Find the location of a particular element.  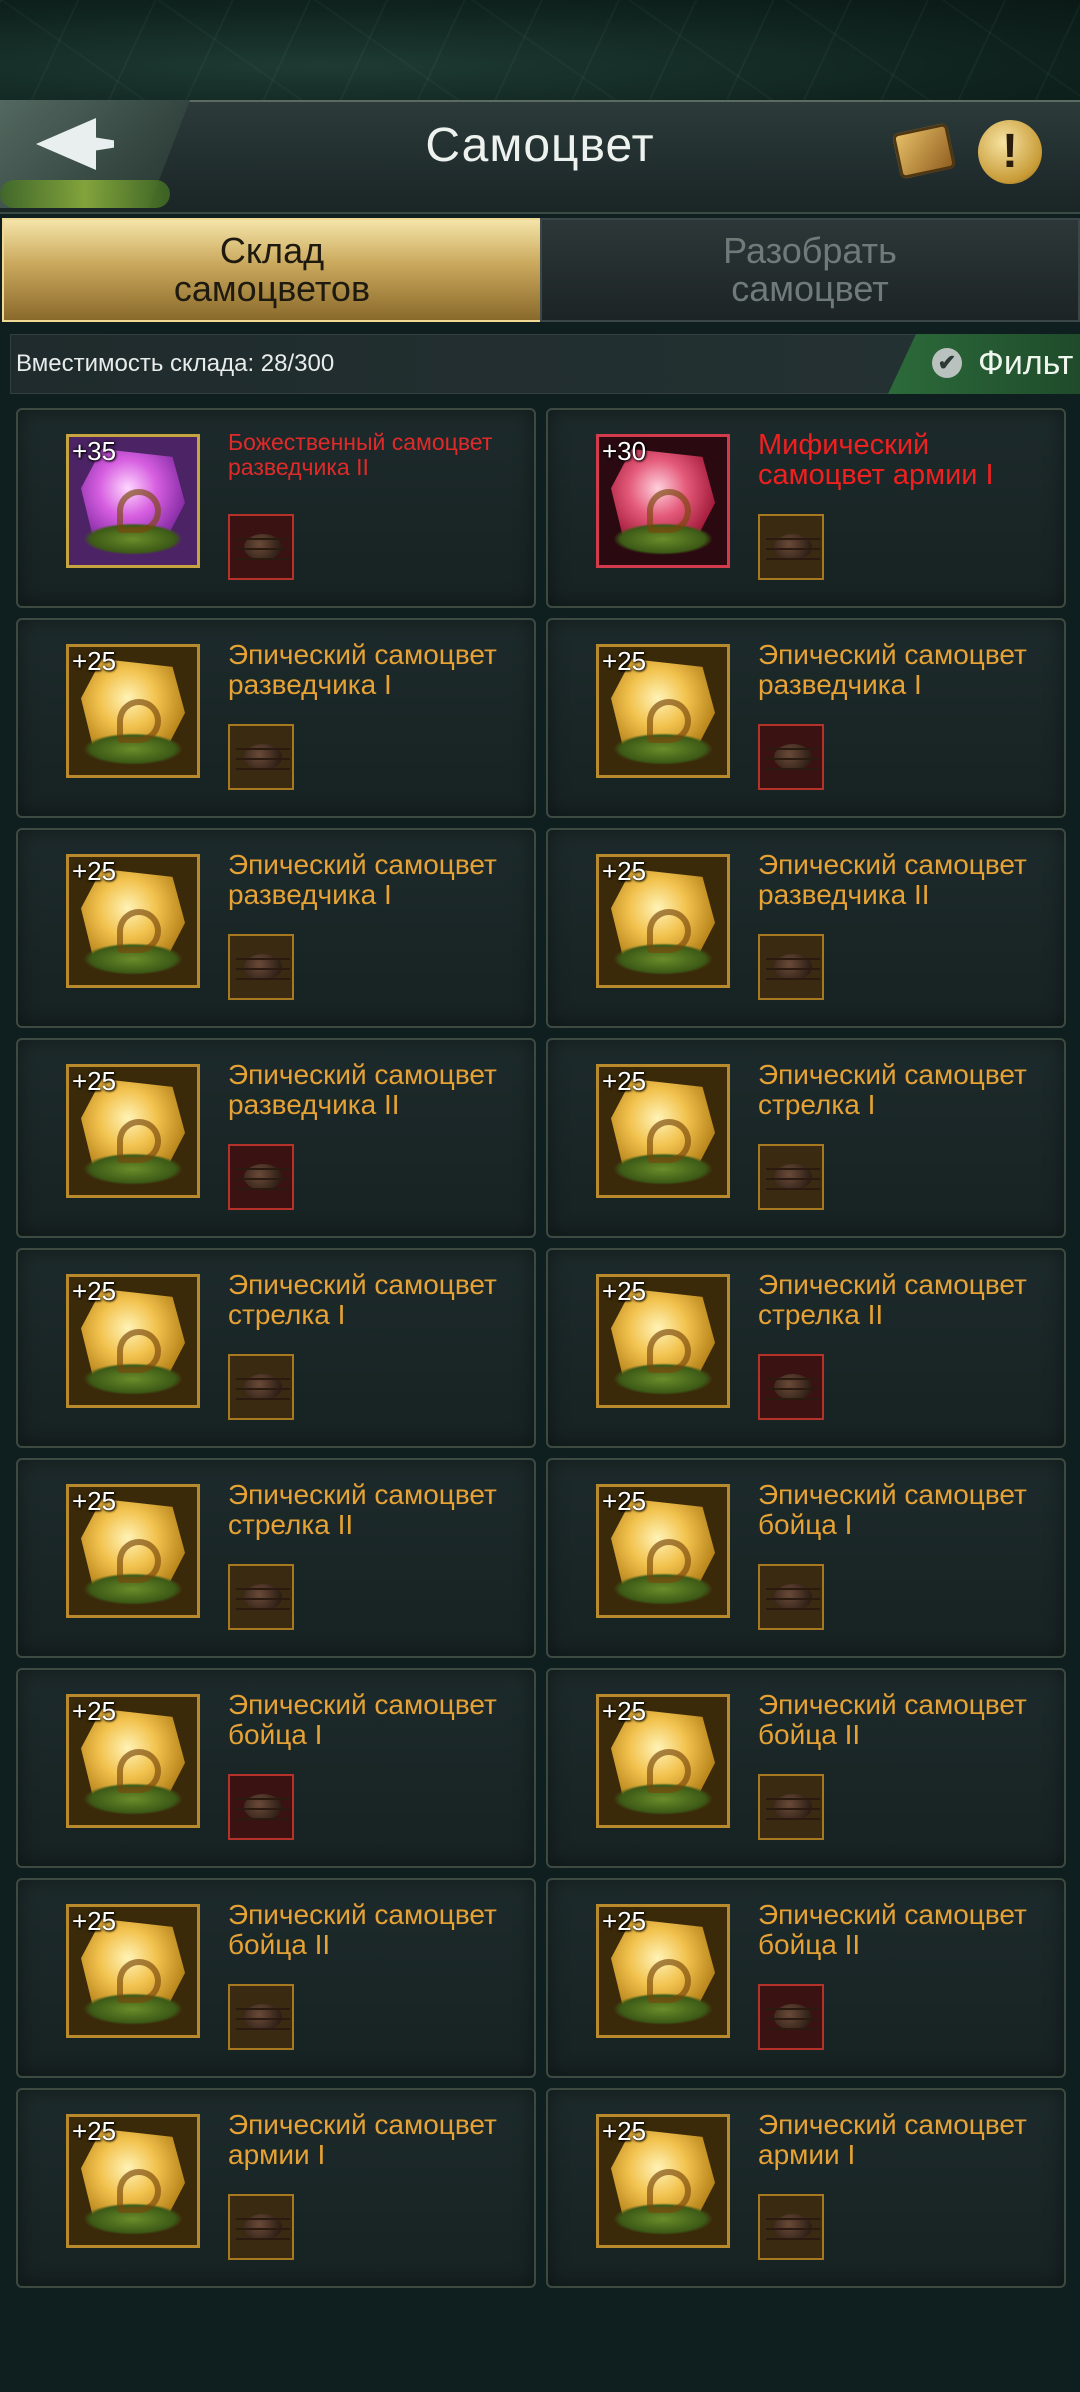

gem-name: Божественный самоцвет разведчика II is located at coordinates (360, 454).